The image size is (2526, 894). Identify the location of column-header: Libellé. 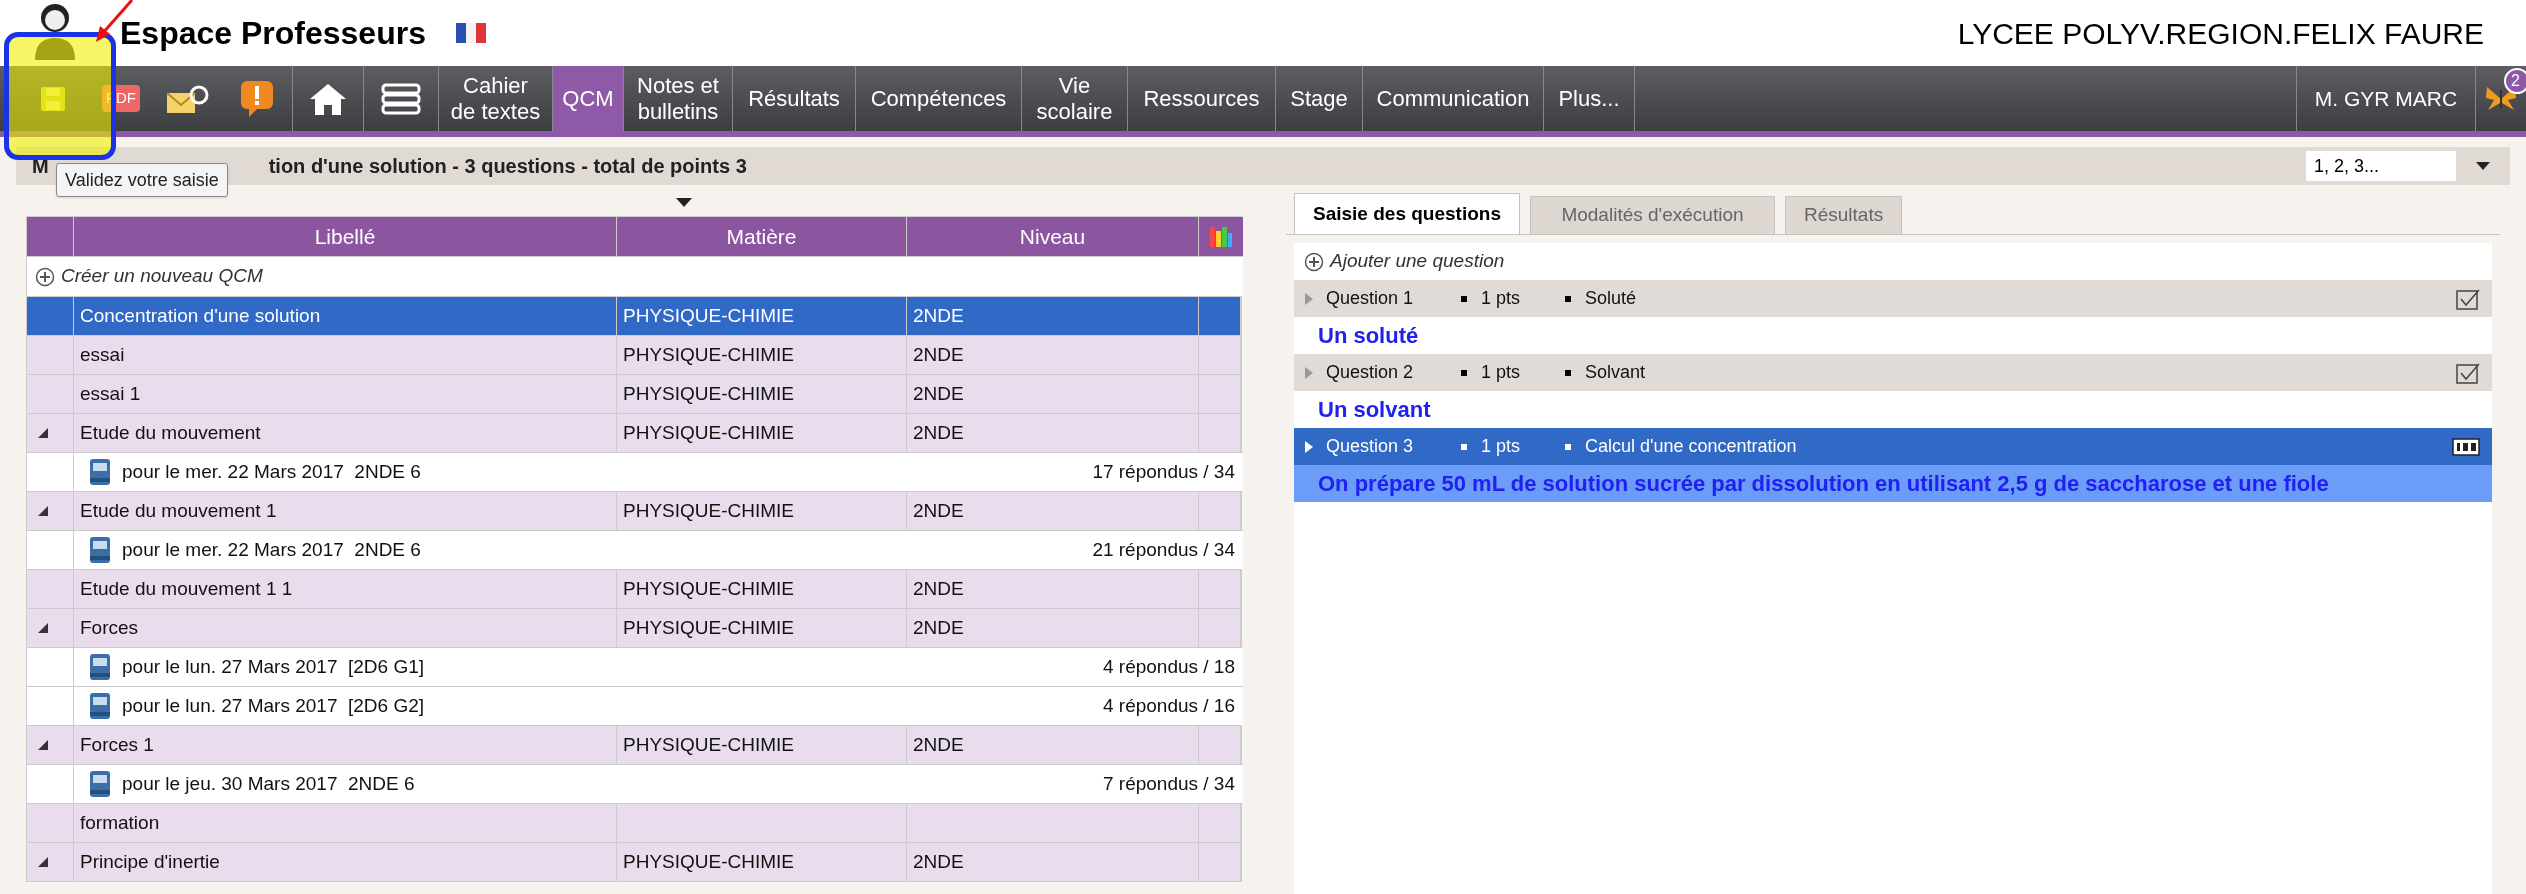
(345, 236).